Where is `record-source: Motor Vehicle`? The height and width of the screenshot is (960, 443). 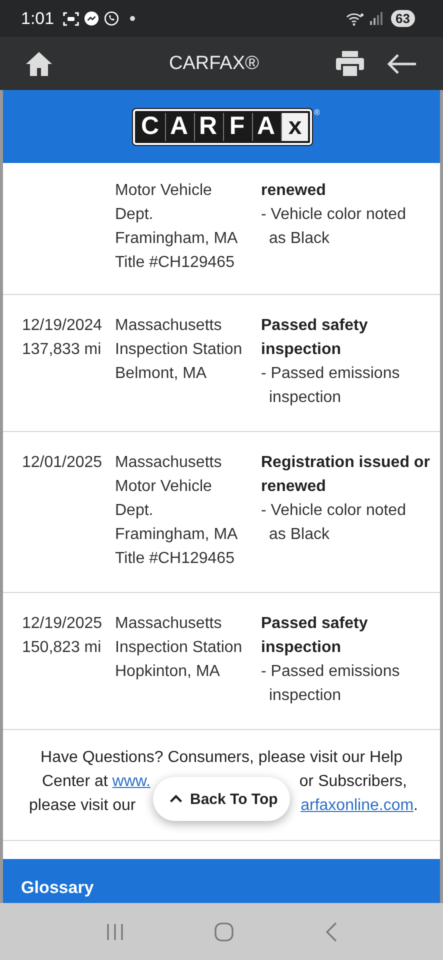
record-source: Motor Vehicle is located at coordinates (164, 191).